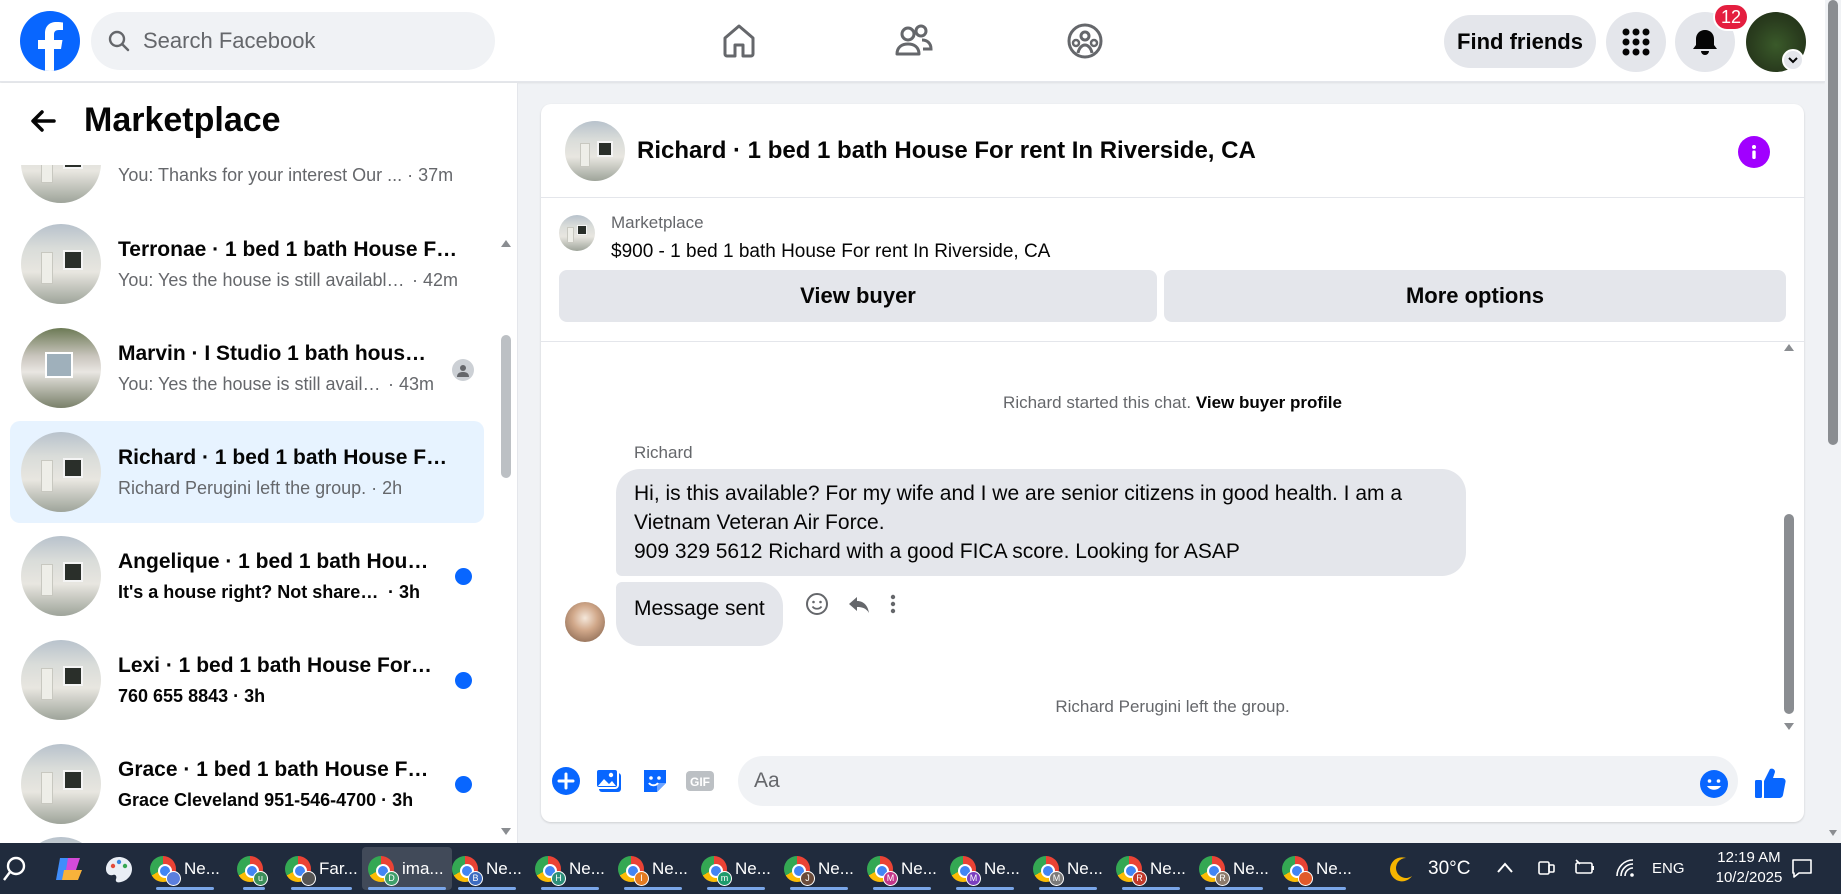 The width and height of the screenshot is (1841, 894). I want to click on battery-icon, so click(1585, 868).